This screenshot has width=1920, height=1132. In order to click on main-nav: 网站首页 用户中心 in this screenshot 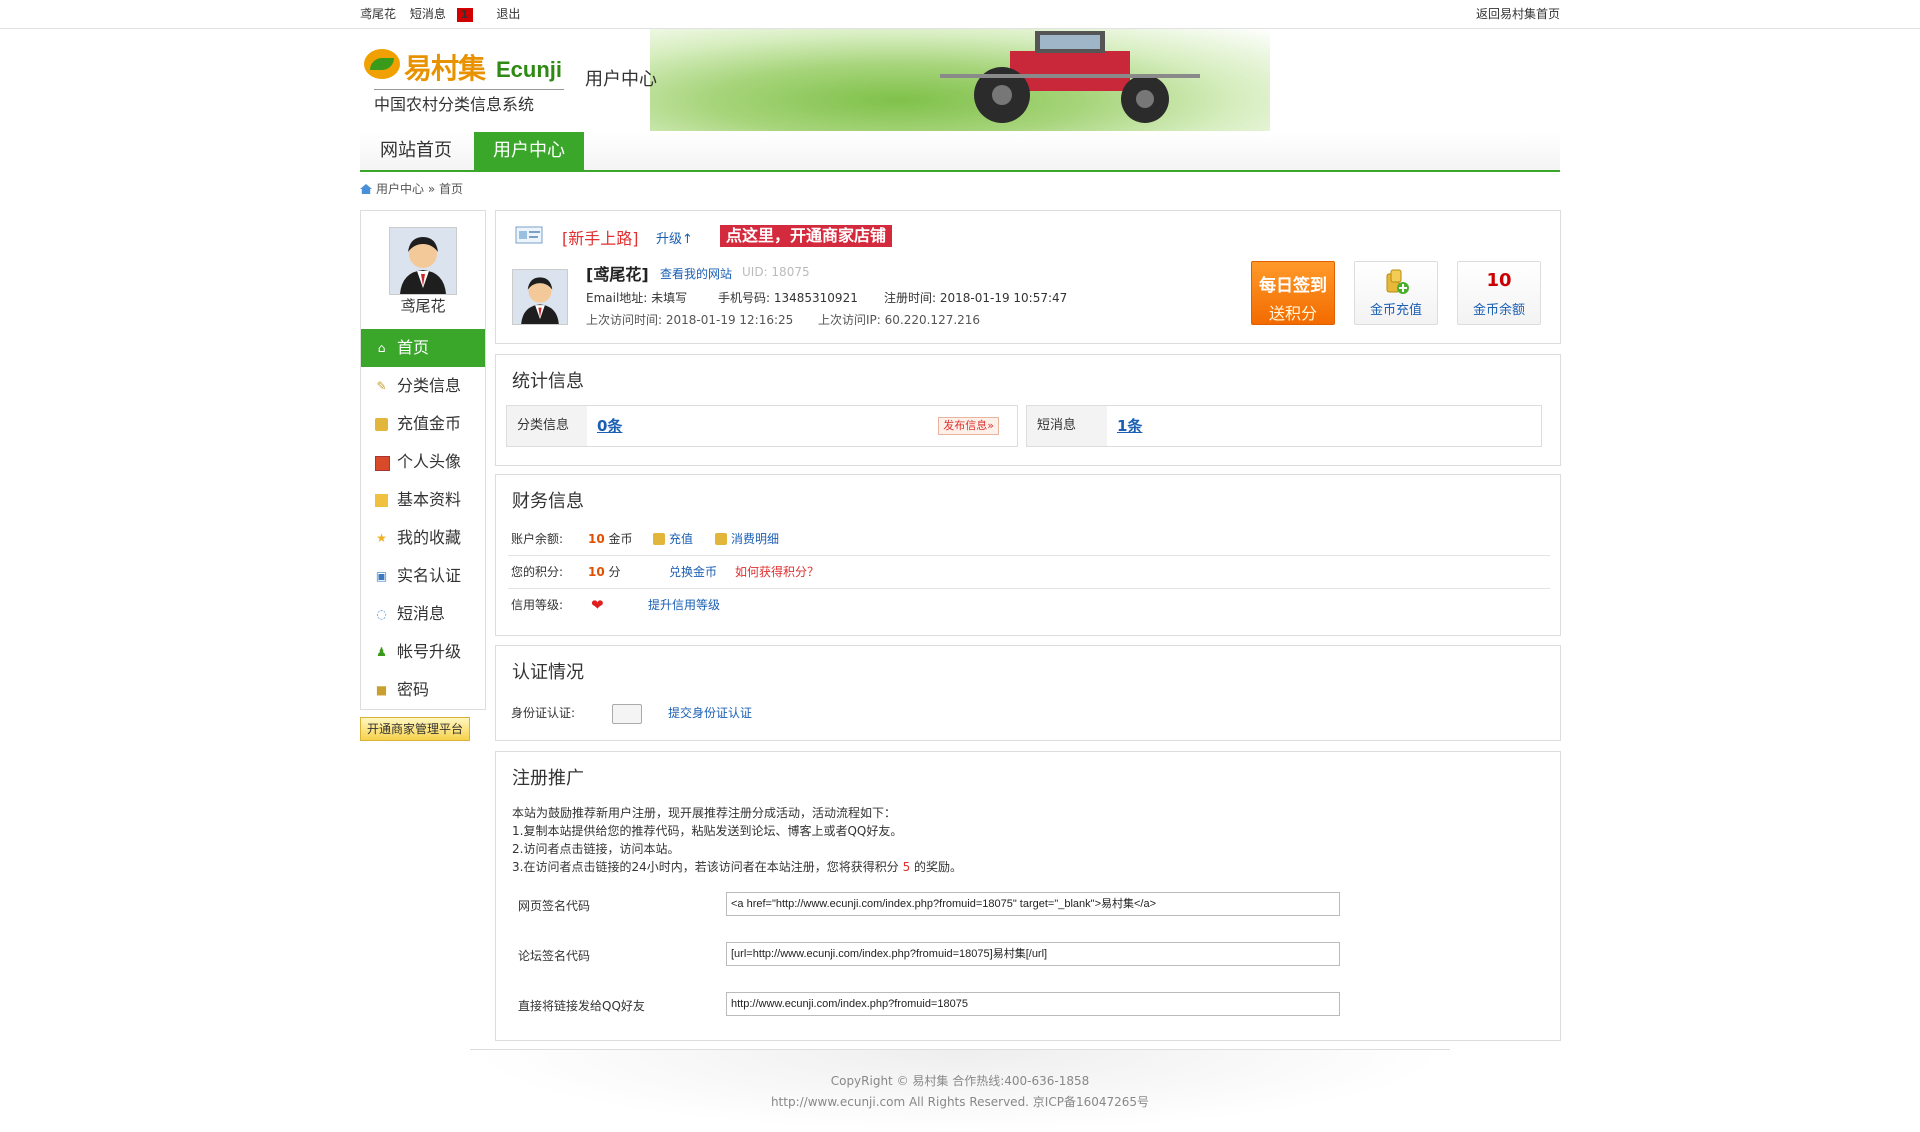, I will do `click(960, 152)`.